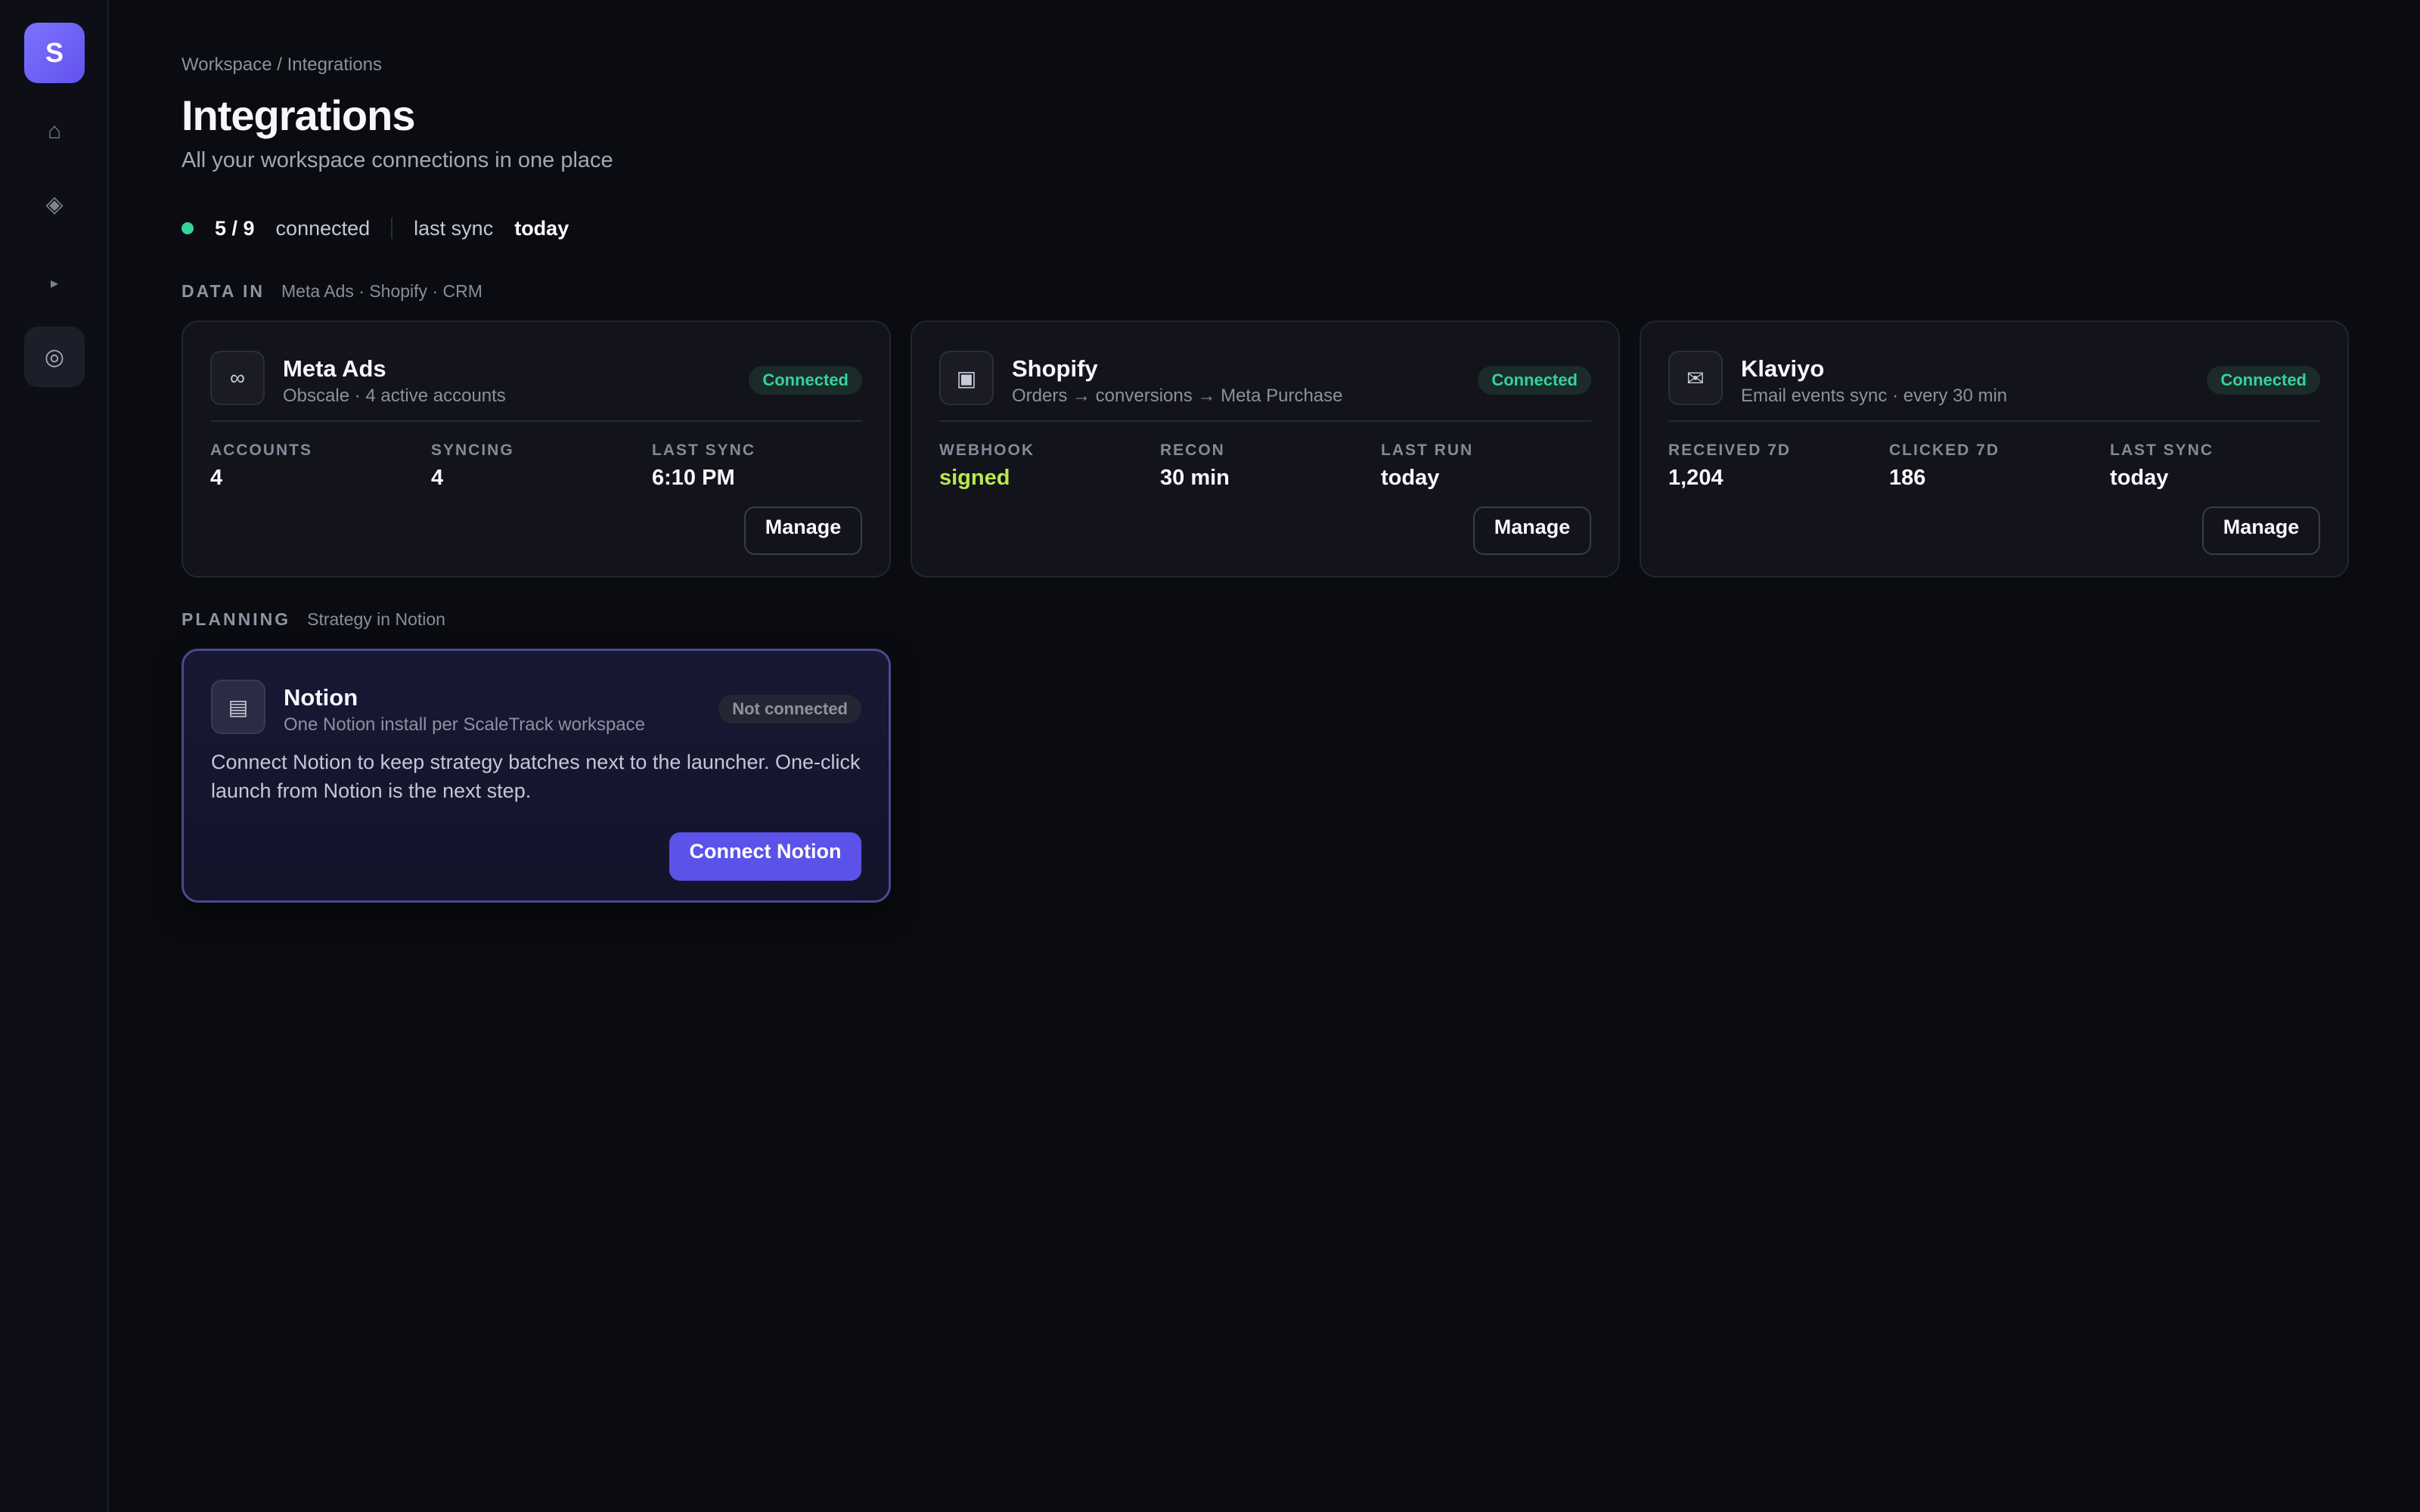 Image resolution: width=2420 pixels, height=1512 pixels. I want to click on target-icon: ◎, so click(54, 357).